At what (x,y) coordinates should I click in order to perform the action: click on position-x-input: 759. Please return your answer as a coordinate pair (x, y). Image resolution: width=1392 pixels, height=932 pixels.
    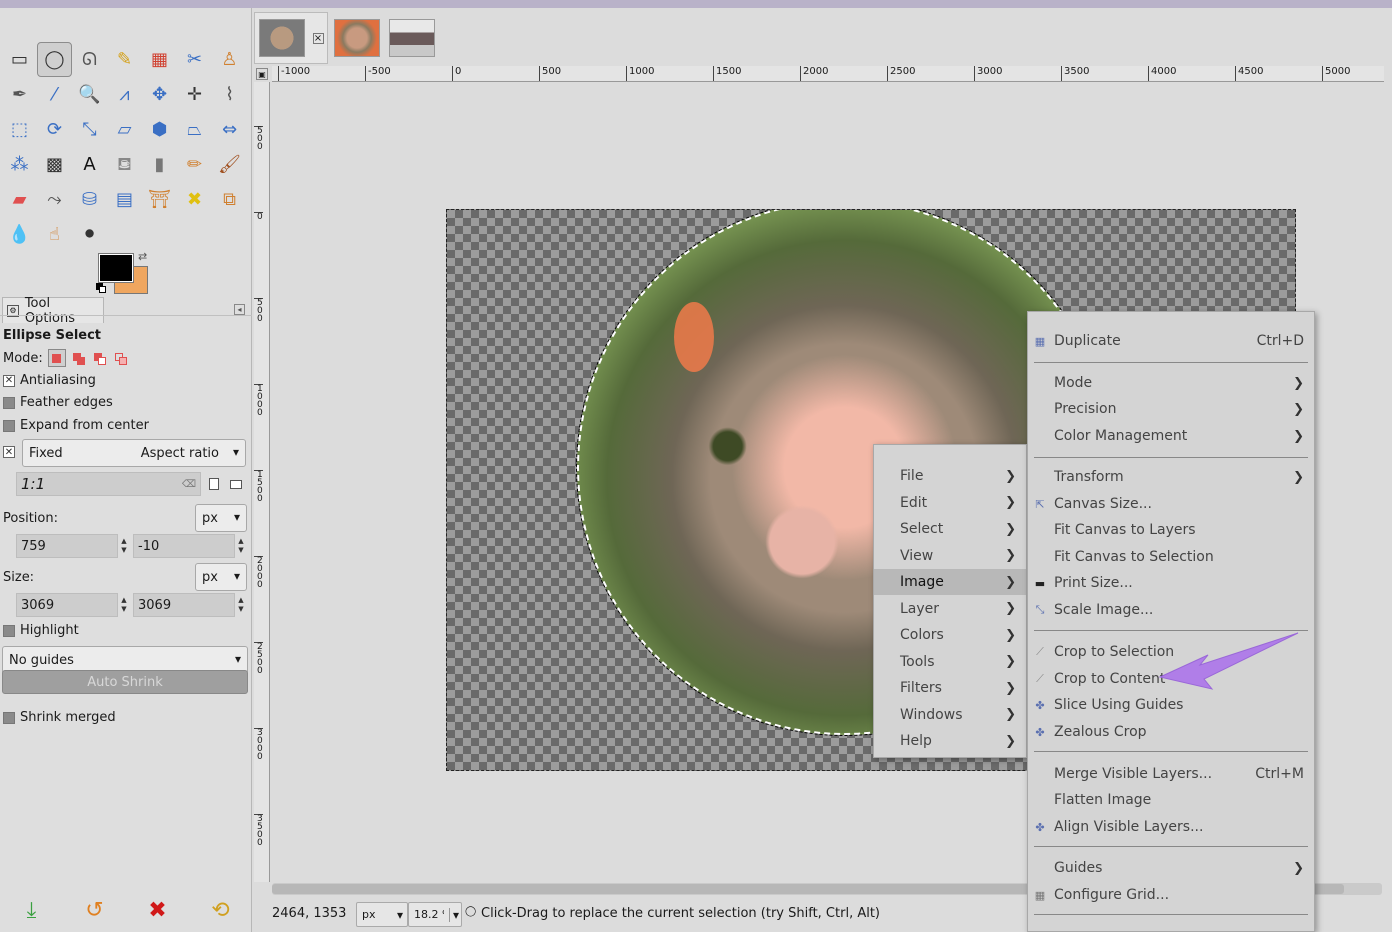
    Looking at the image, I should click on (67, 546).